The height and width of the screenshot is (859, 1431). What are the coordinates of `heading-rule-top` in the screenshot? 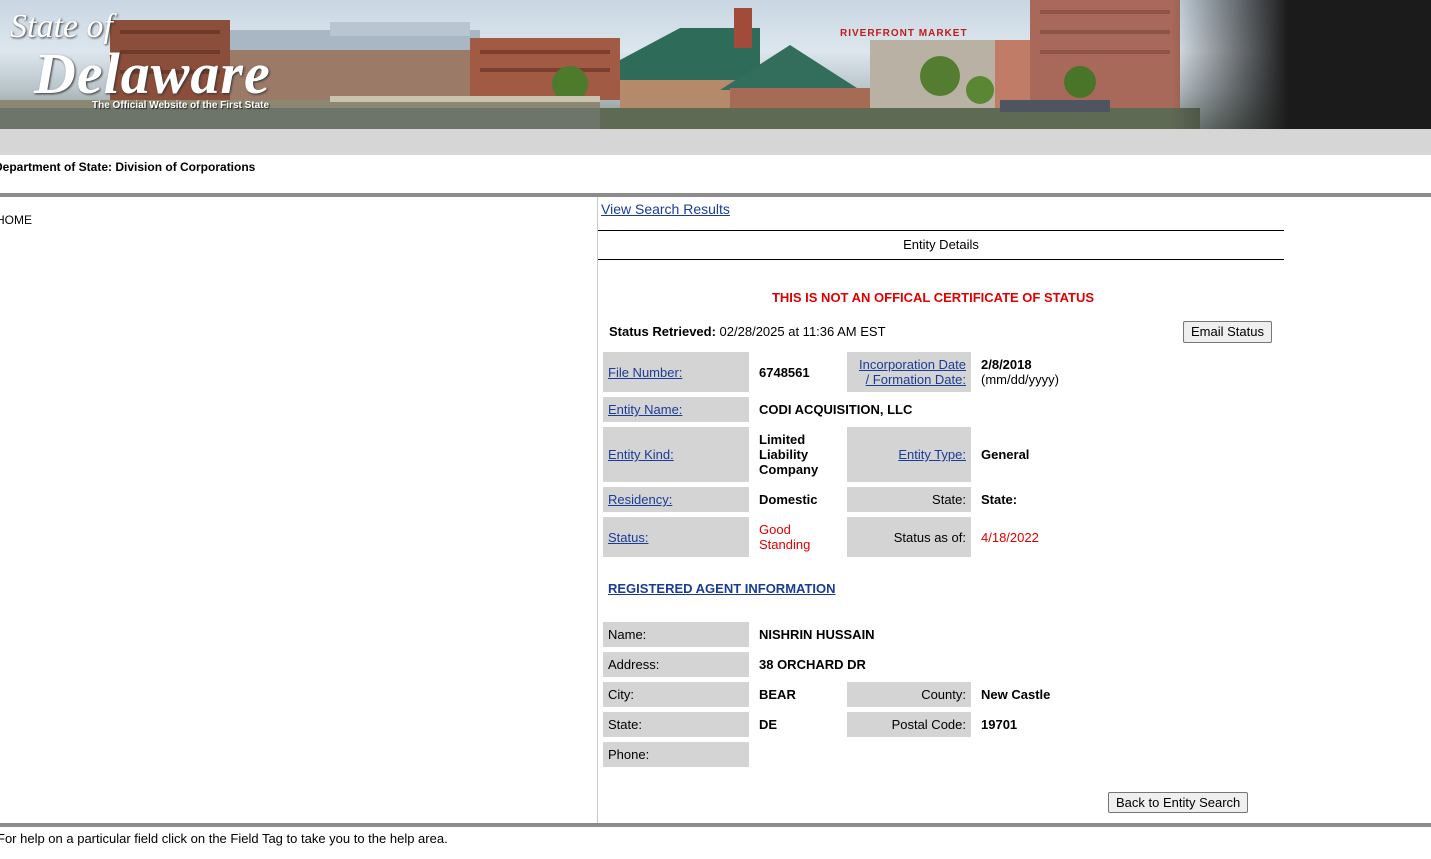 It's located at (941, 230).